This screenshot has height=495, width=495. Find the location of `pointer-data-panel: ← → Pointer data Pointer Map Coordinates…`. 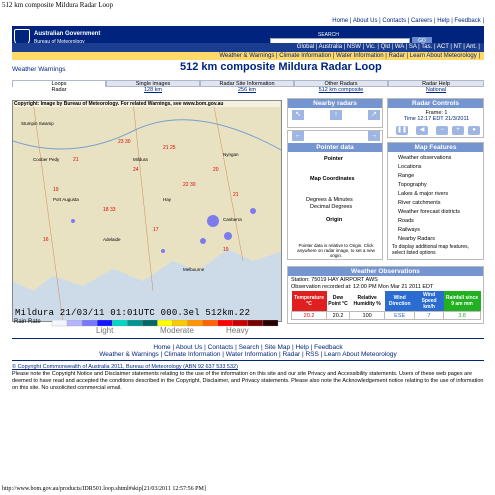

pointer-data-panel: ← → Pointer data Pointer Map Coordinates… is located at coordinates (335, 195).